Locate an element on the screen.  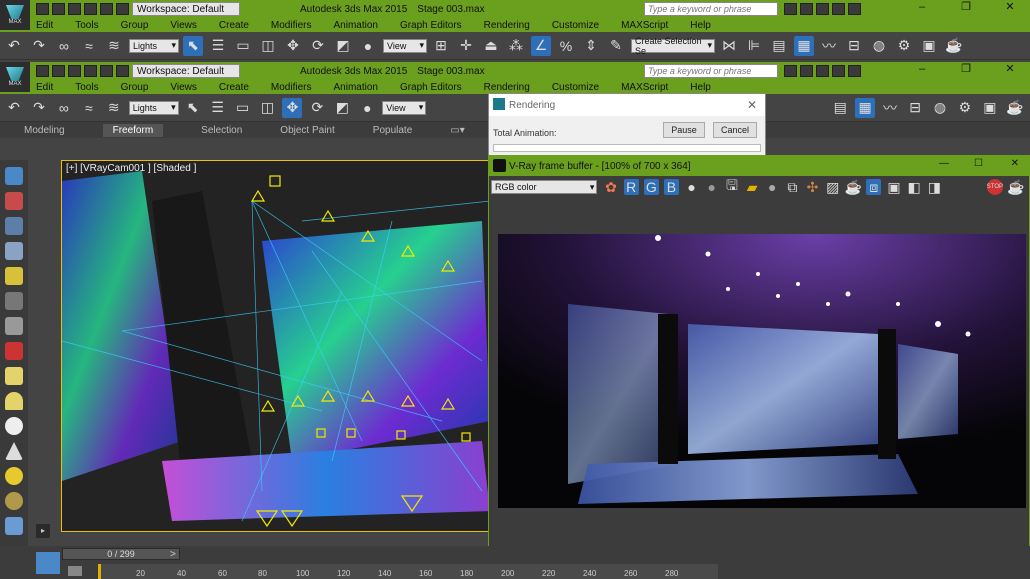
torus-icon is located at coordinates (14, 501).